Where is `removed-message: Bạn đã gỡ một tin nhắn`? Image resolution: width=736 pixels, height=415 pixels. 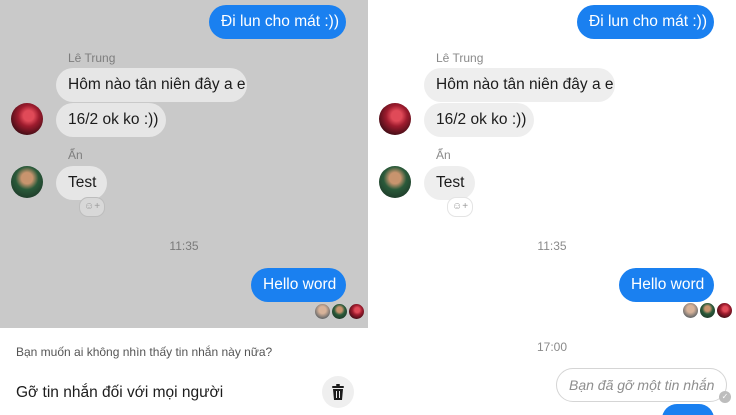 removed-message: Bạn đã gỡ một tin nhắn is located at coordinates (642, 385).